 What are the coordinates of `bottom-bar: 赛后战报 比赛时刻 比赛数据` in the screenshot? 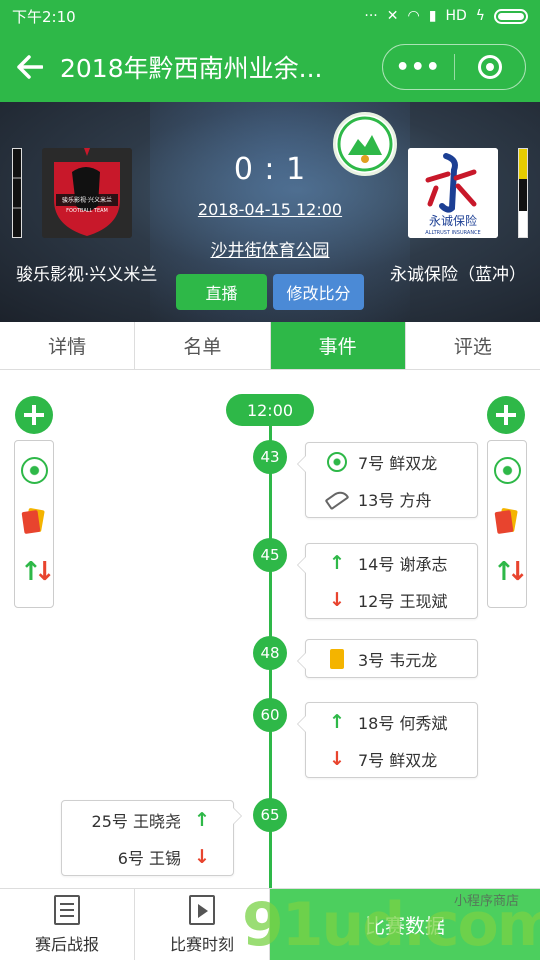 It's located at (270, 924).